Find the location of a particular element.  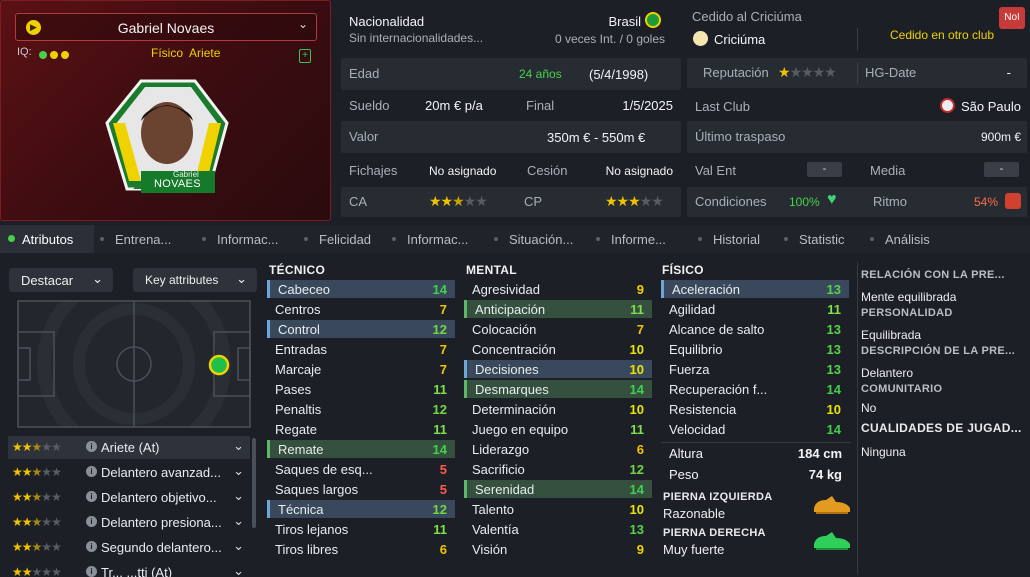

key-attributes-dropdown: Key attributes ⌄ is located at coordinates (195, 280).